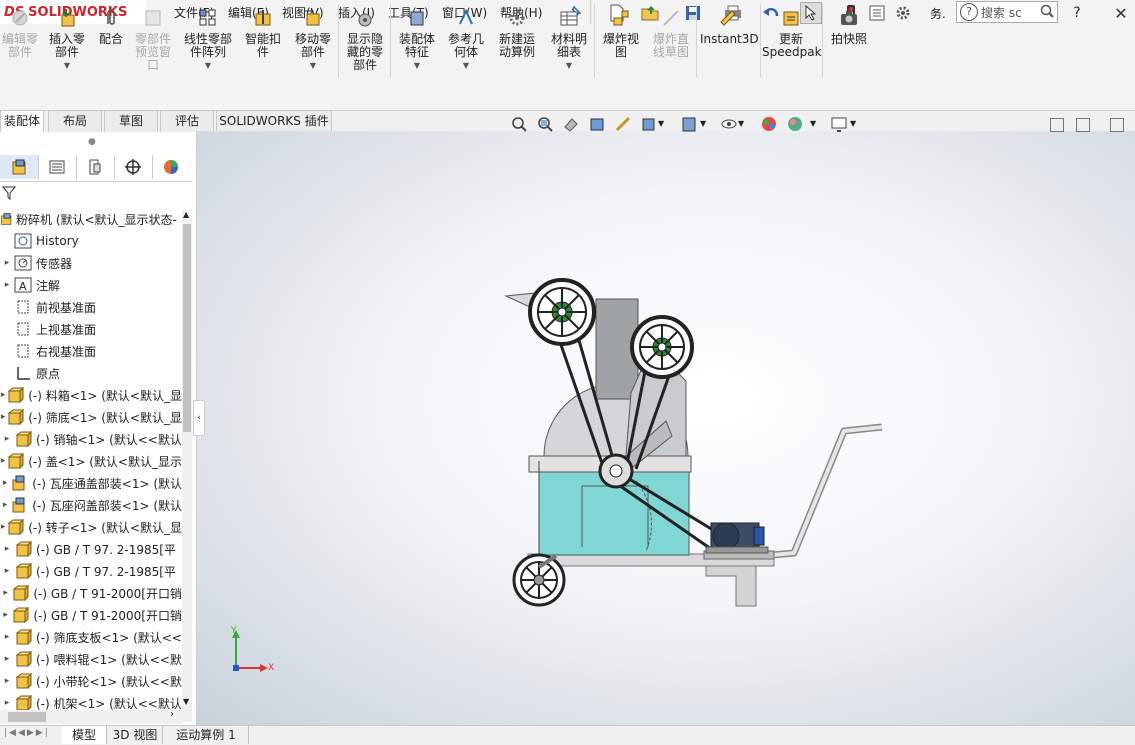  What do you see at coordinates (23, 373) in the screenshot?
I see `origin-icon` at bounding box center [23, 373].